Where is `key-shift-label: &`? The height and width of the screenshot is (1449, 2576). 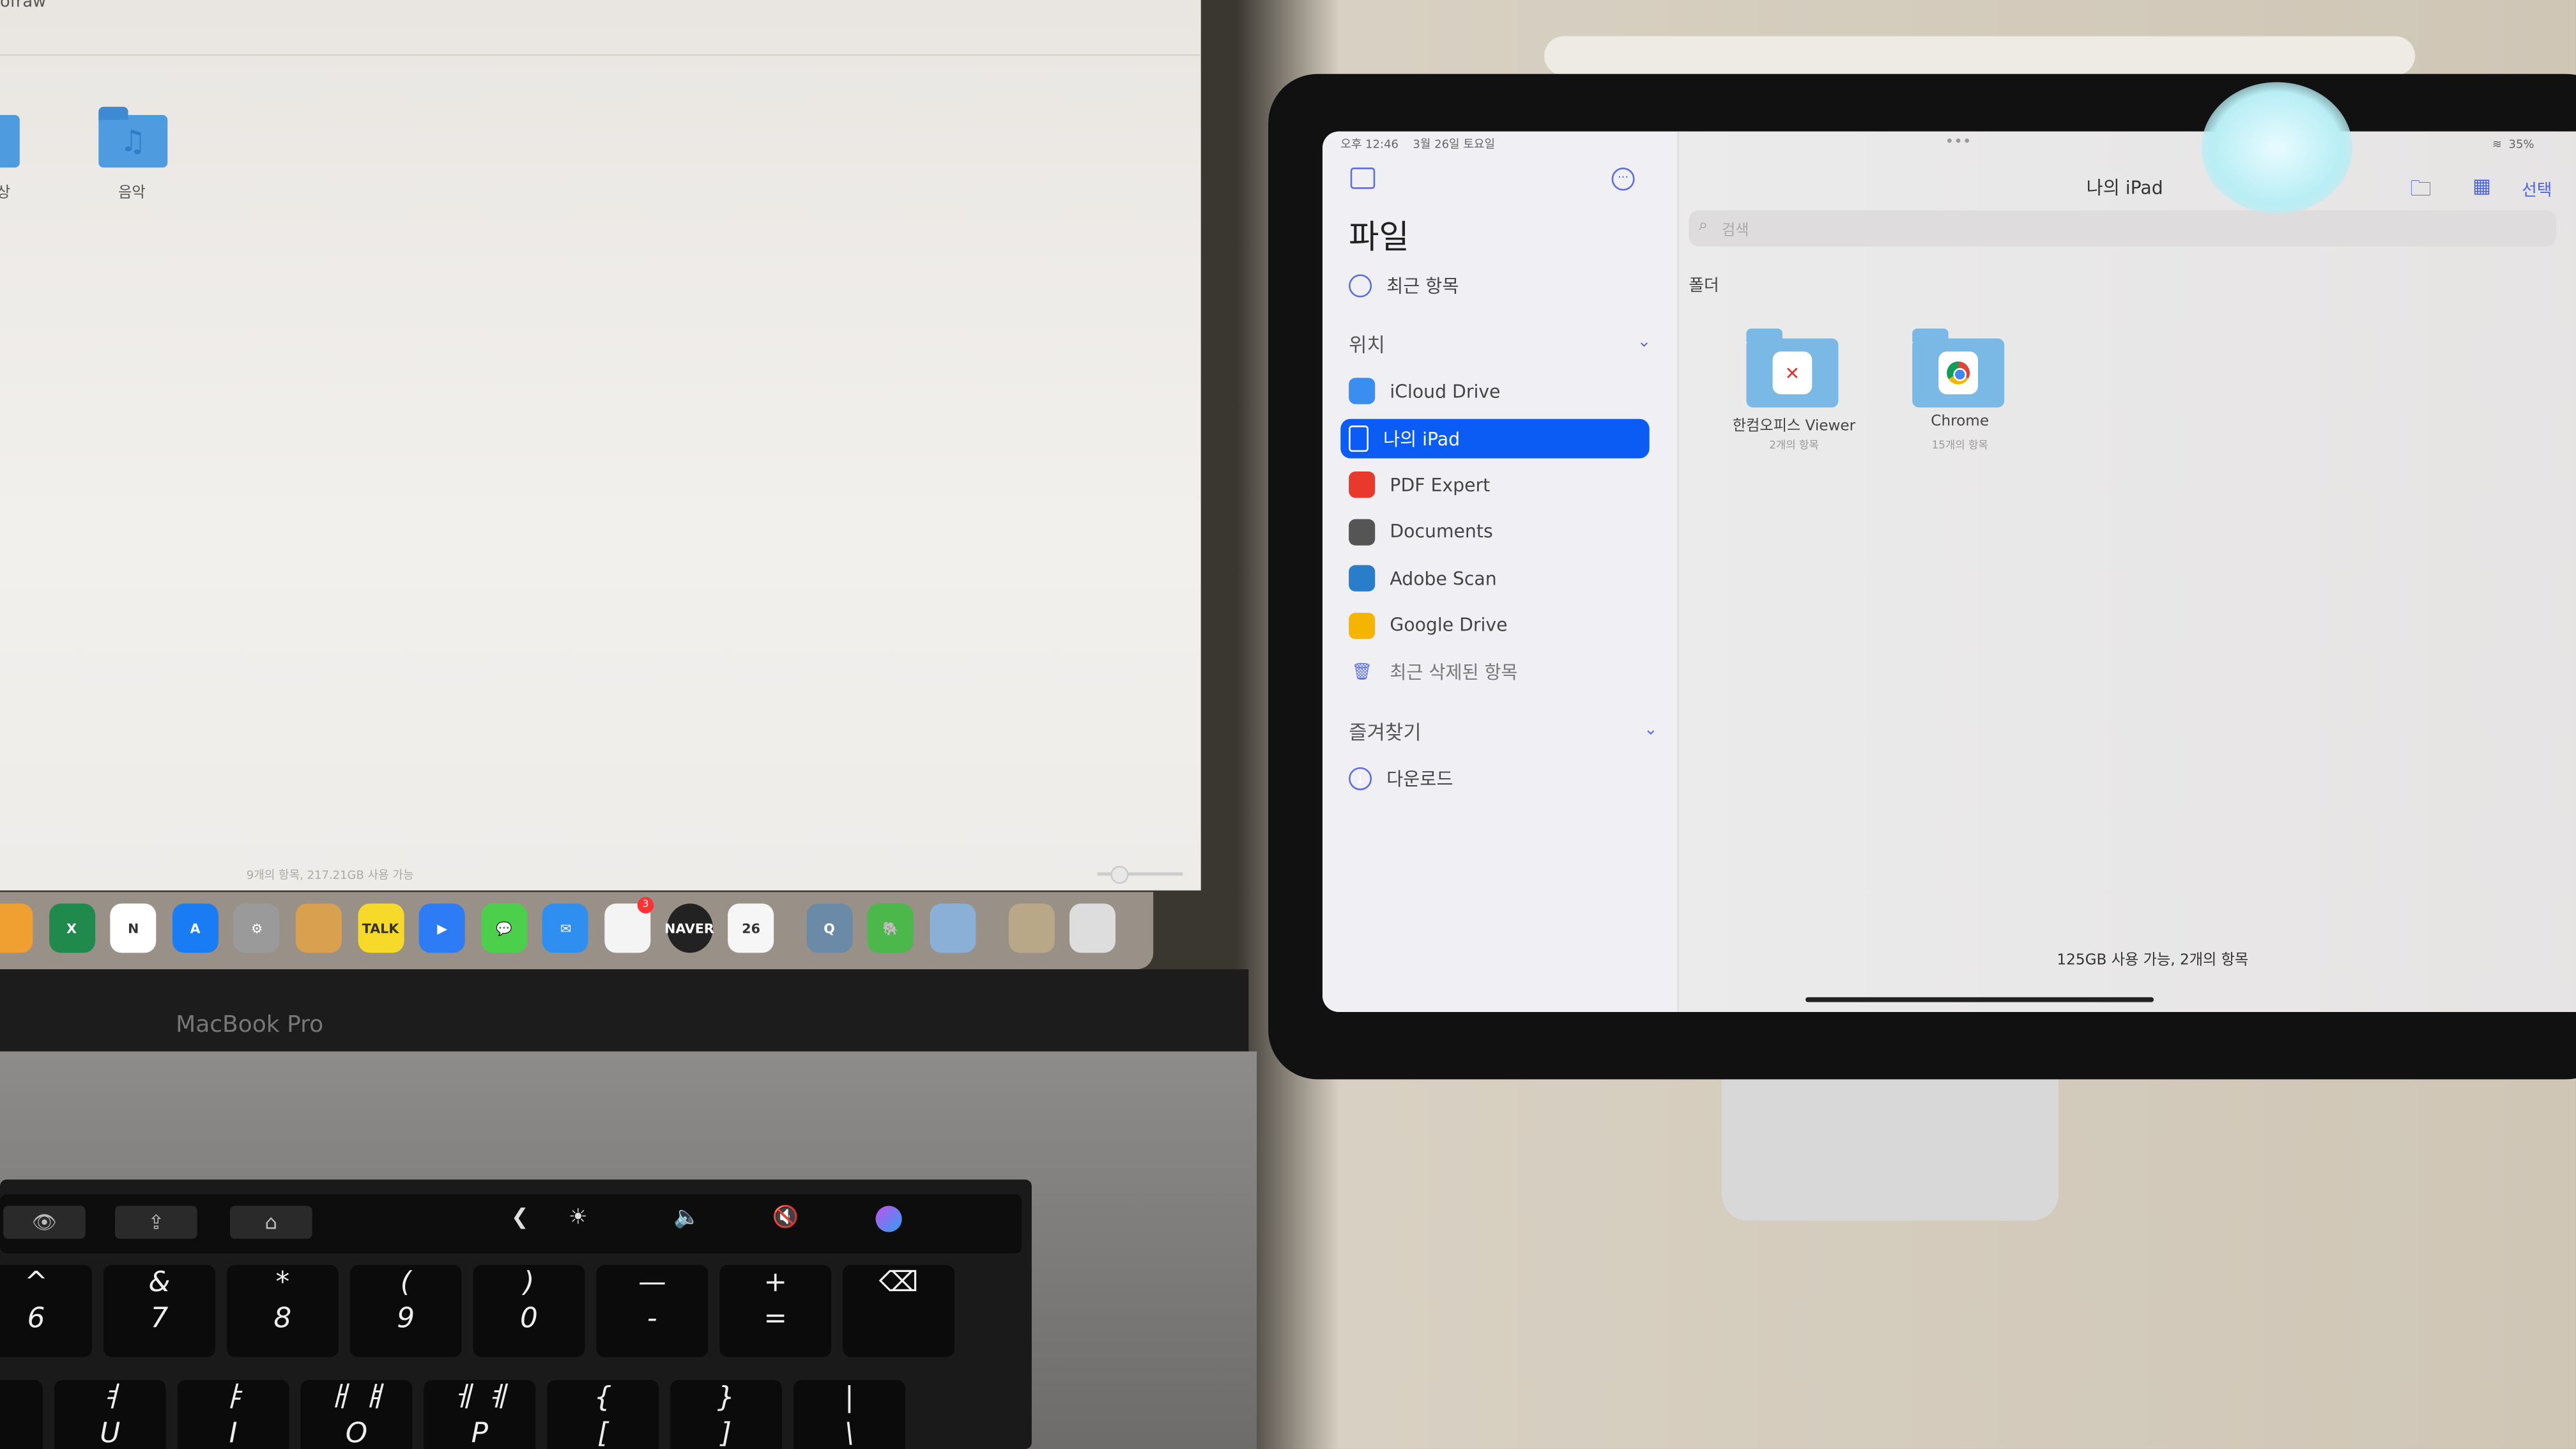 key-shift-label: & is located at coordinates (159, 1283).